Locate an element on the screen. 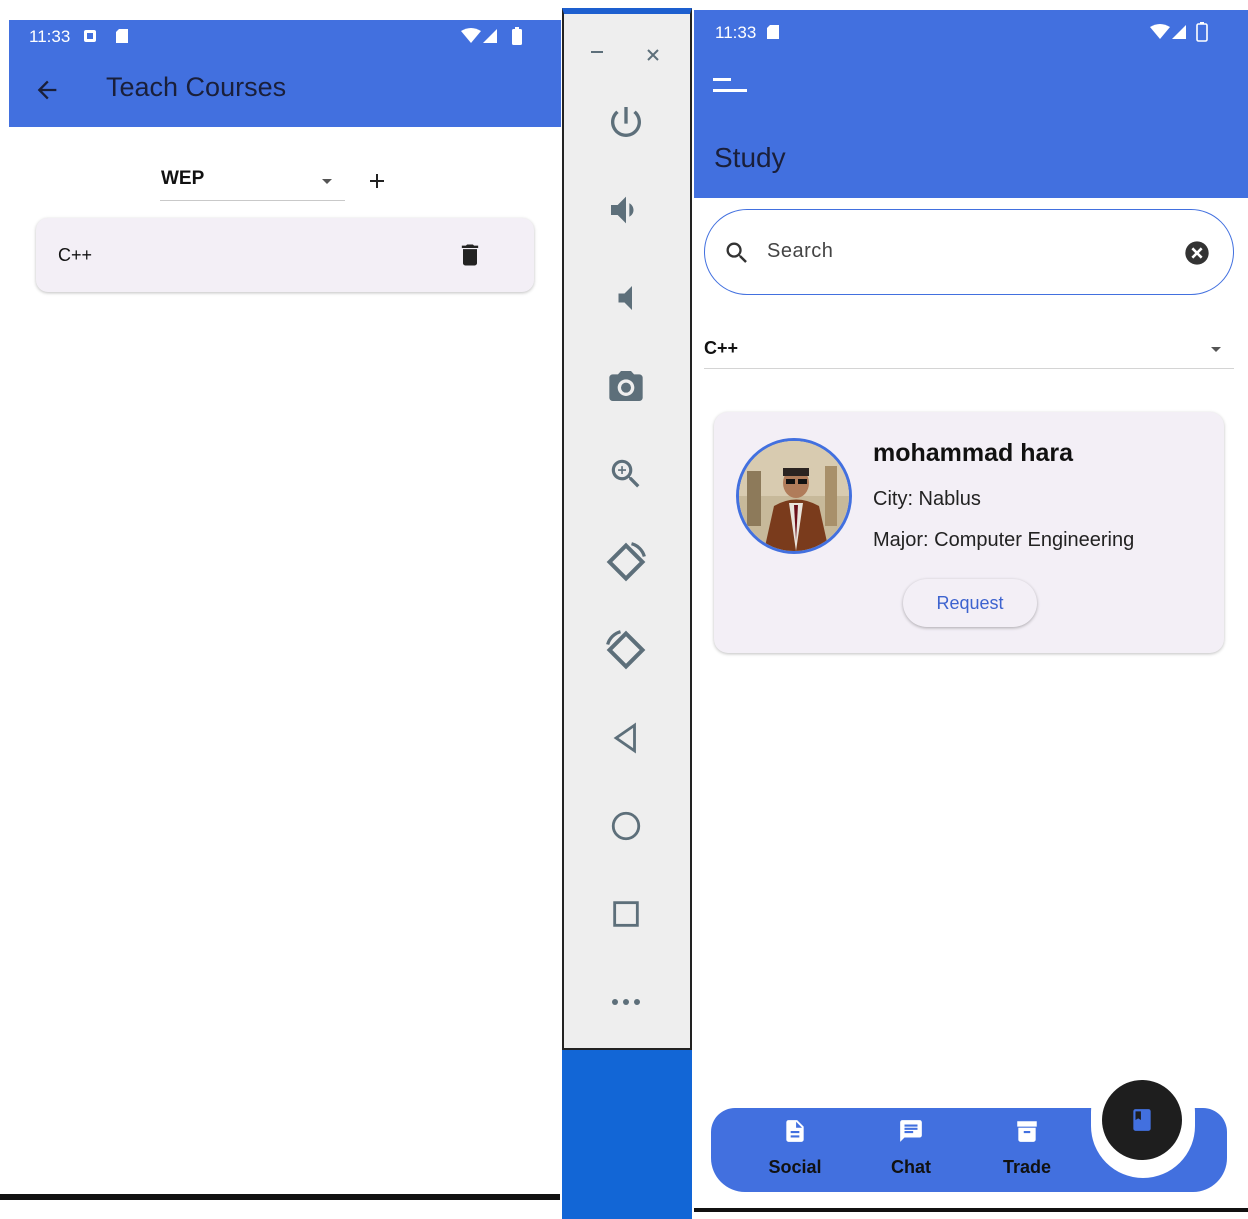 This screenshot has height=1219, width=1248. request-button: Request is located at coordinates (970, 603).